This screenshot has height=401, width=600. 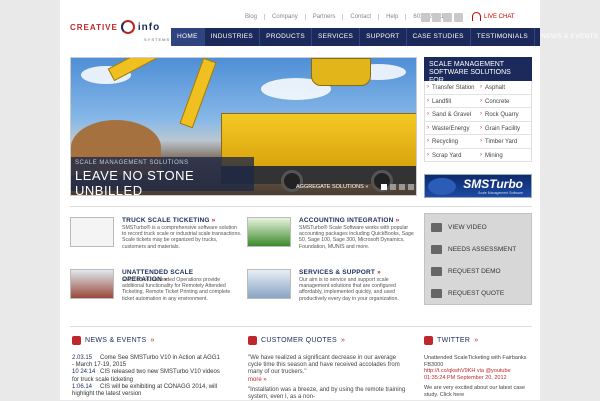 I want to click on feature-title: SERVICES & SUPPORT, so click(x=340, y=272).